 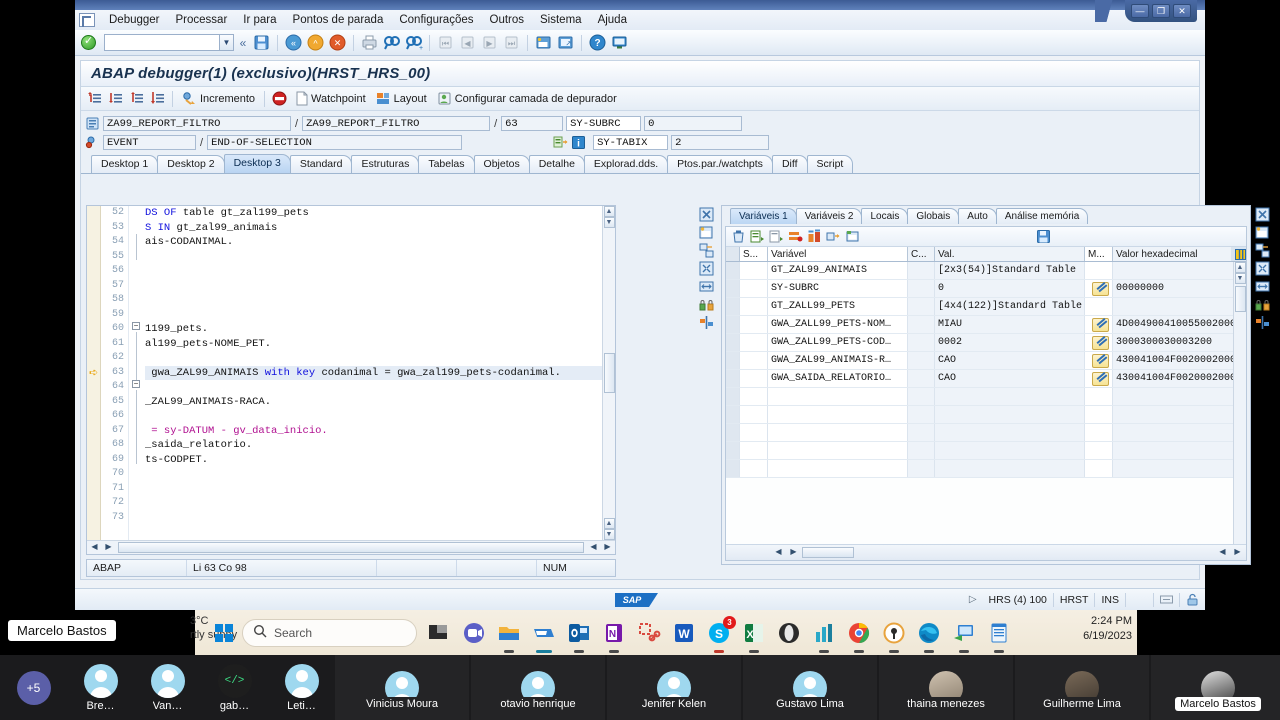 I want to click on code-line: al199_pets-NOME_PET., so click(x=373, y=344).